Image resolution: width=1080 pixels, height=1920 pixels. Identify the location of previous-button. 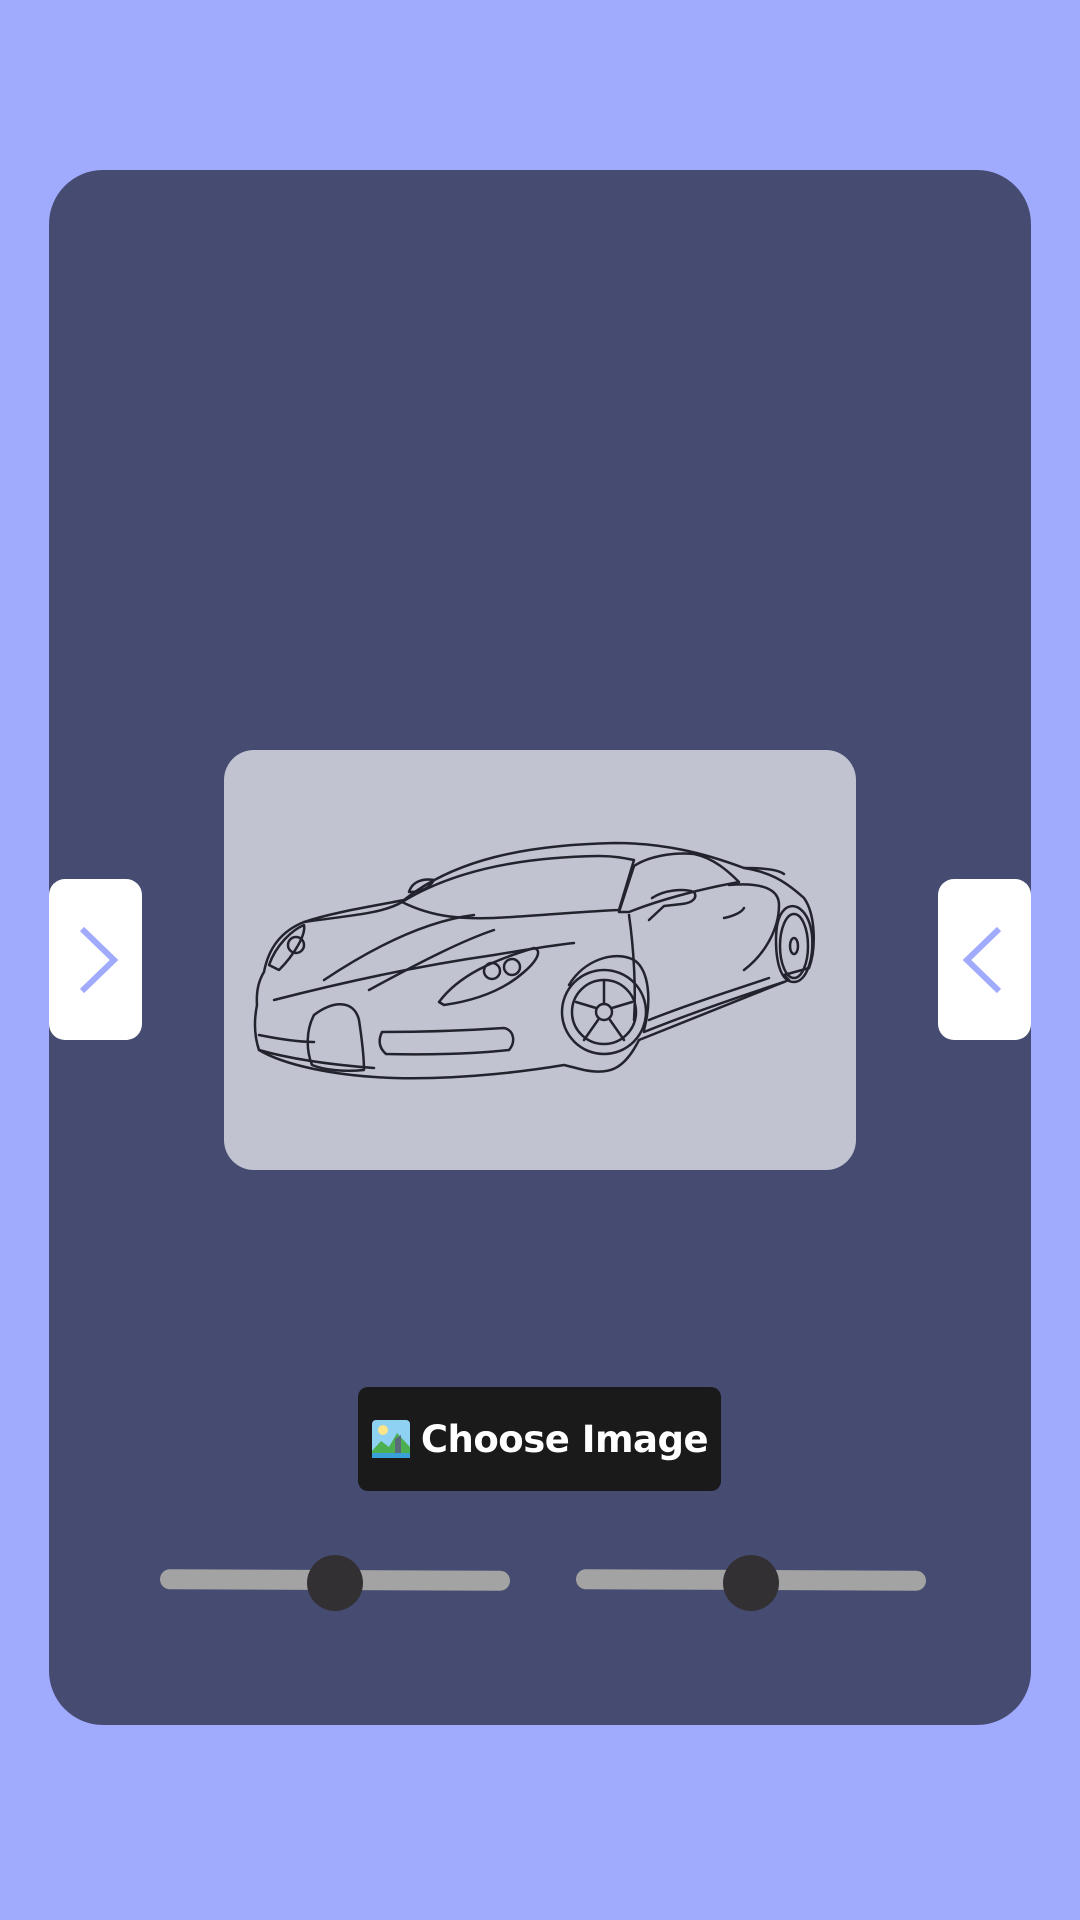
(984, 959).